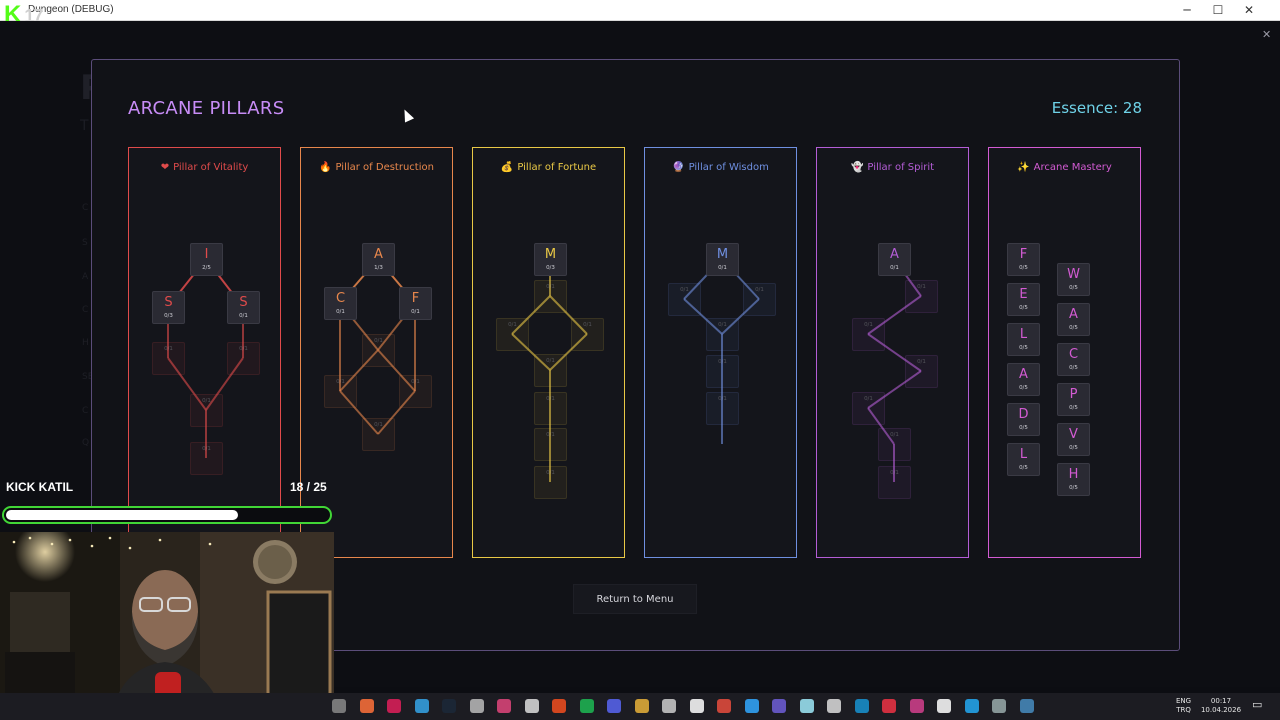 The height and width of the screenshot is (720, 1280). Describe the element at coordinates (366, 706) in the screenshot. I see `firefox-icon` at that location.